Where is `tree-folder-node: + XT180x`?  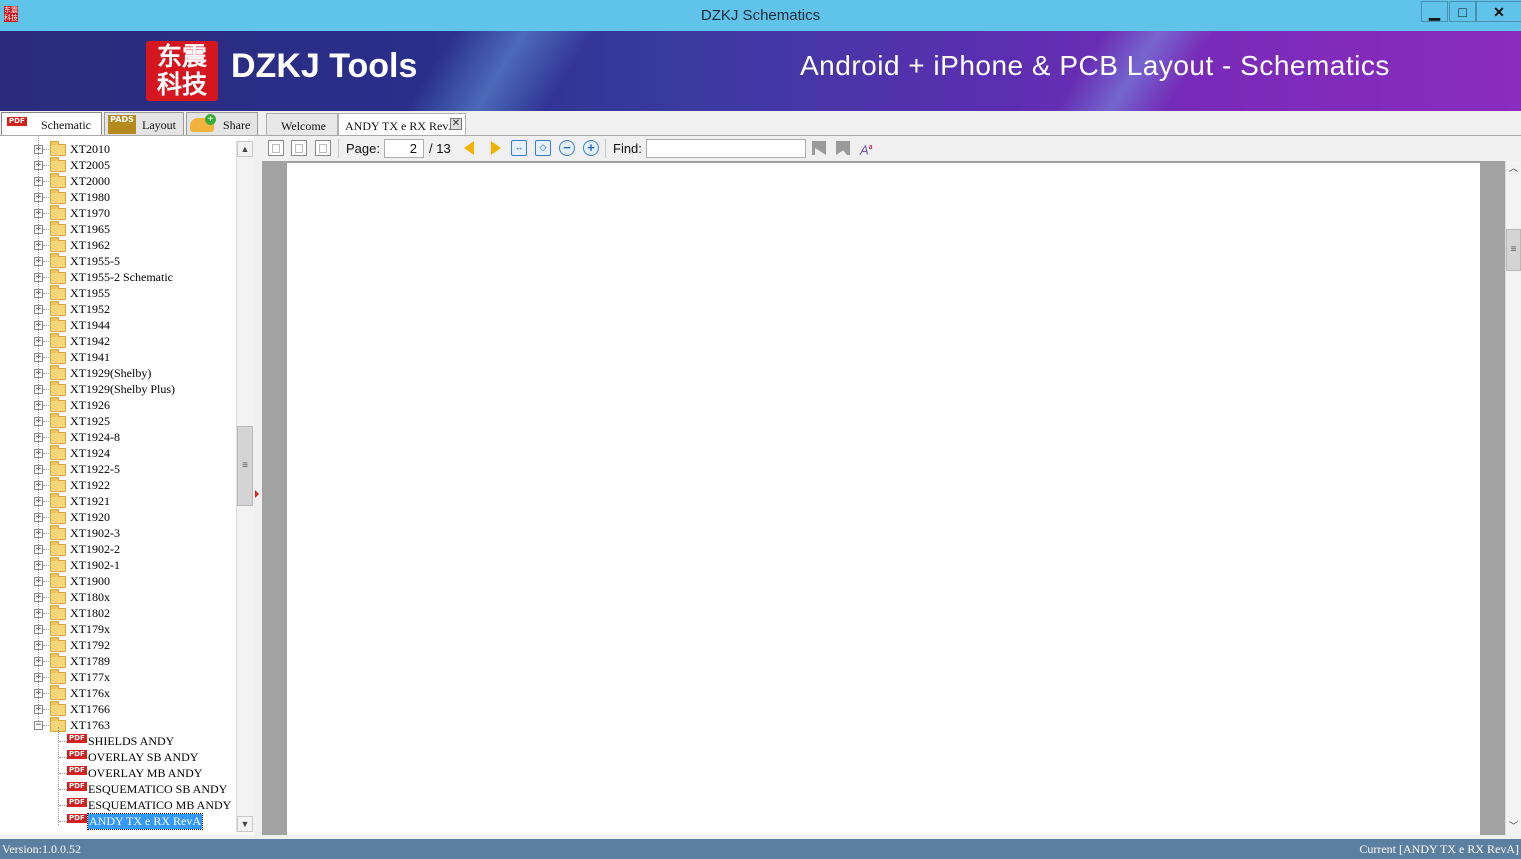
tree-folder-node: + XT180x is located at coordinates (118, 597).